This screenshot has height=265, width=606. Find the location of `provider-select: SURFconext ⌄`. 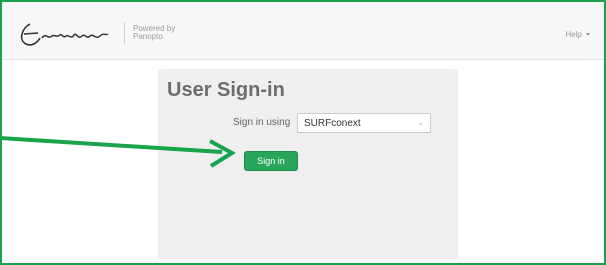

provider-select: SURFconext ⌄ is located at coordinates (364, 123).